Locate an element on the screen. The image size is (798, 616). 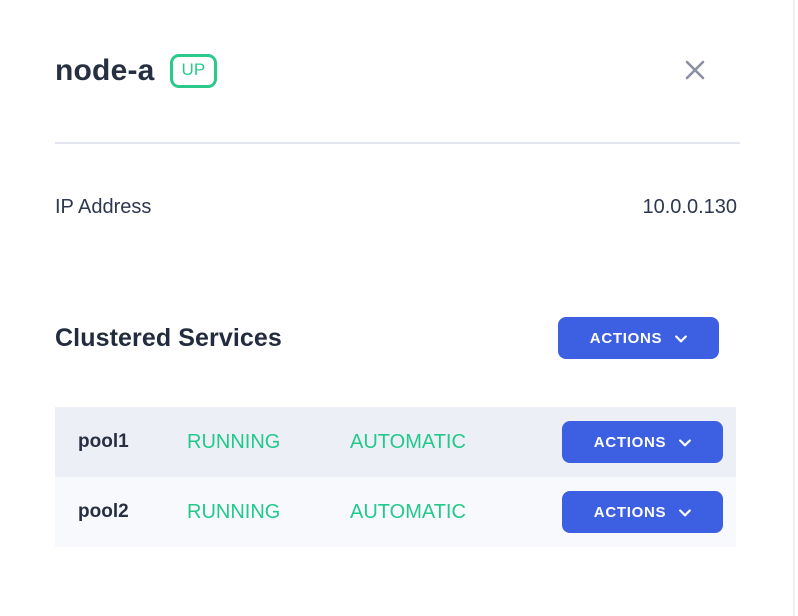
service-actions-button-pool2: ACTIONS is located at coordinates (642, 512).